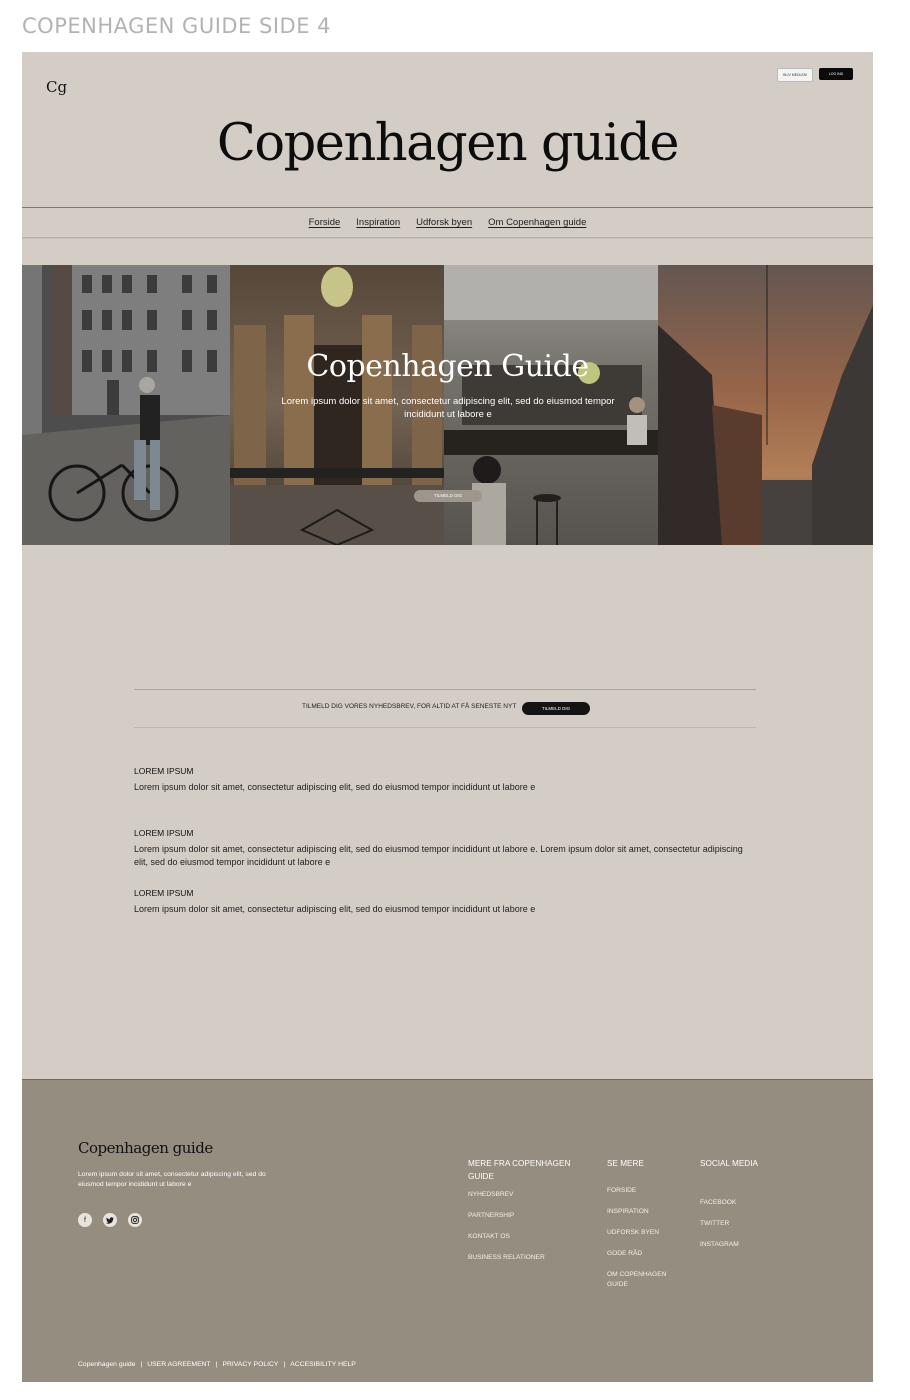 The height and width of the screenshot is (1400, 910). I want to click on logo-letter-g: g, so click(62, 87).